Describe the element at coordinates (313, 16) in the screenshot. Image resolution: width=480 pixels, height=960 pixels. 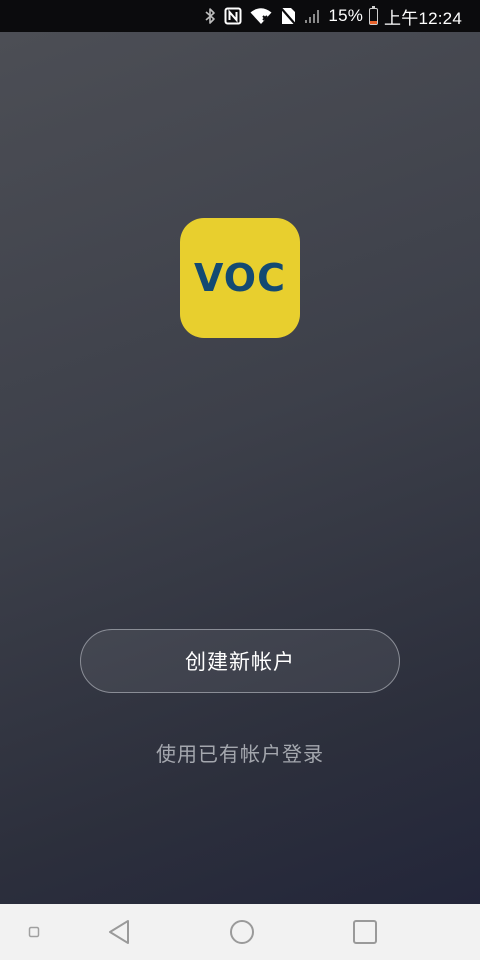
I see `signal-icon` at that location.